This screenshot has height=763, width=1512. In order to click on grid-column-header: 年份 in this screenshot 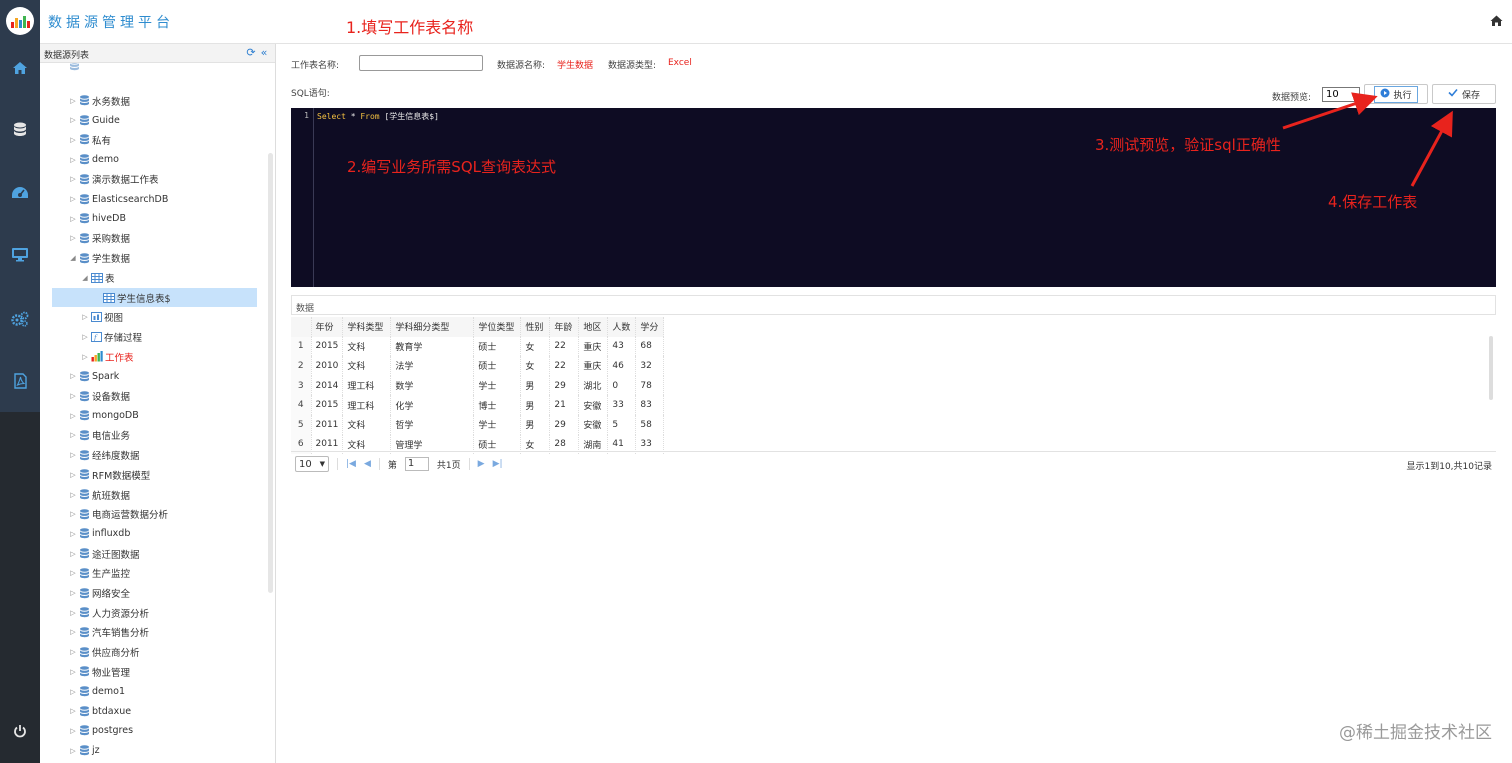, I will do `click(327, 327)`.